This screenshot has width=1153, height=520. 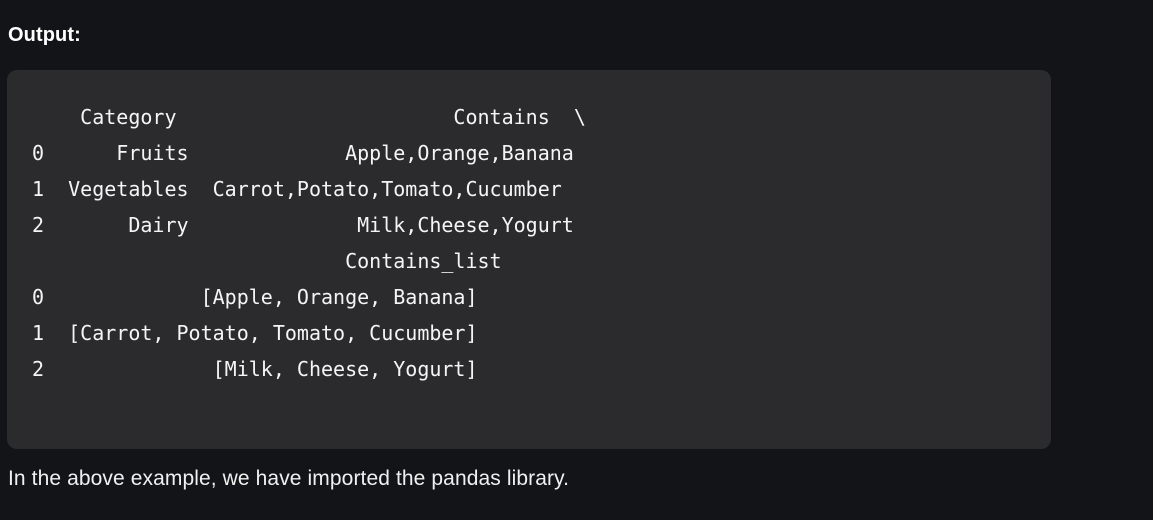 I want to click on output-heading: Output:, so click(x=44, y=35).